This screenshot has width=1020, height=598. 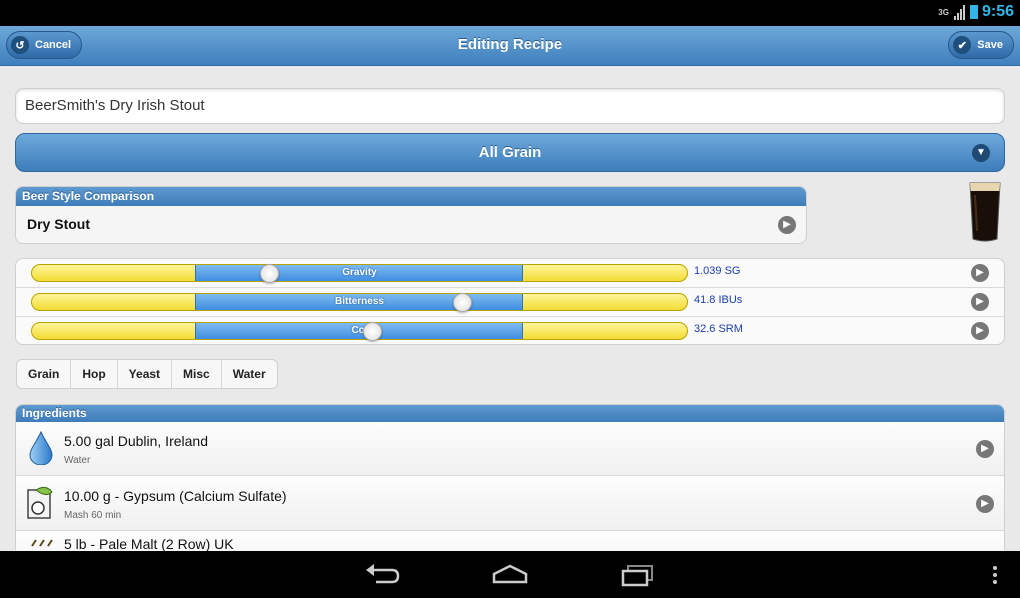 I want to click on stat-value: 32.6 SRM, so click(x=718, y=329).